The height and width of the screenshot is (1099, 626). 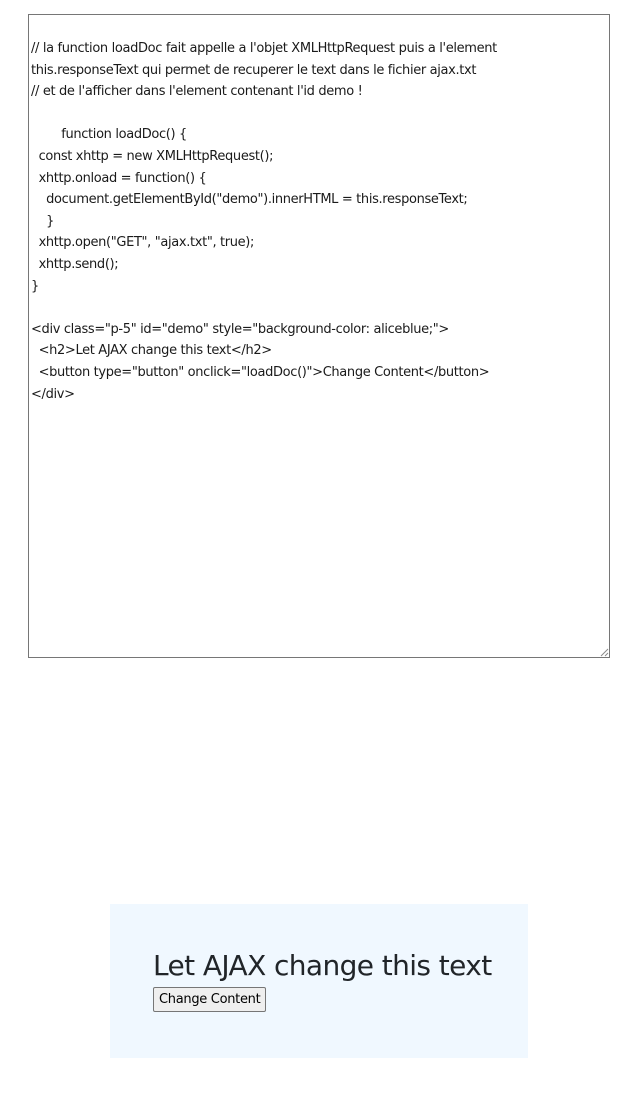 I want to click on demo-panel: Let AJAX change this text Change Content, so click(x=319, y=981).